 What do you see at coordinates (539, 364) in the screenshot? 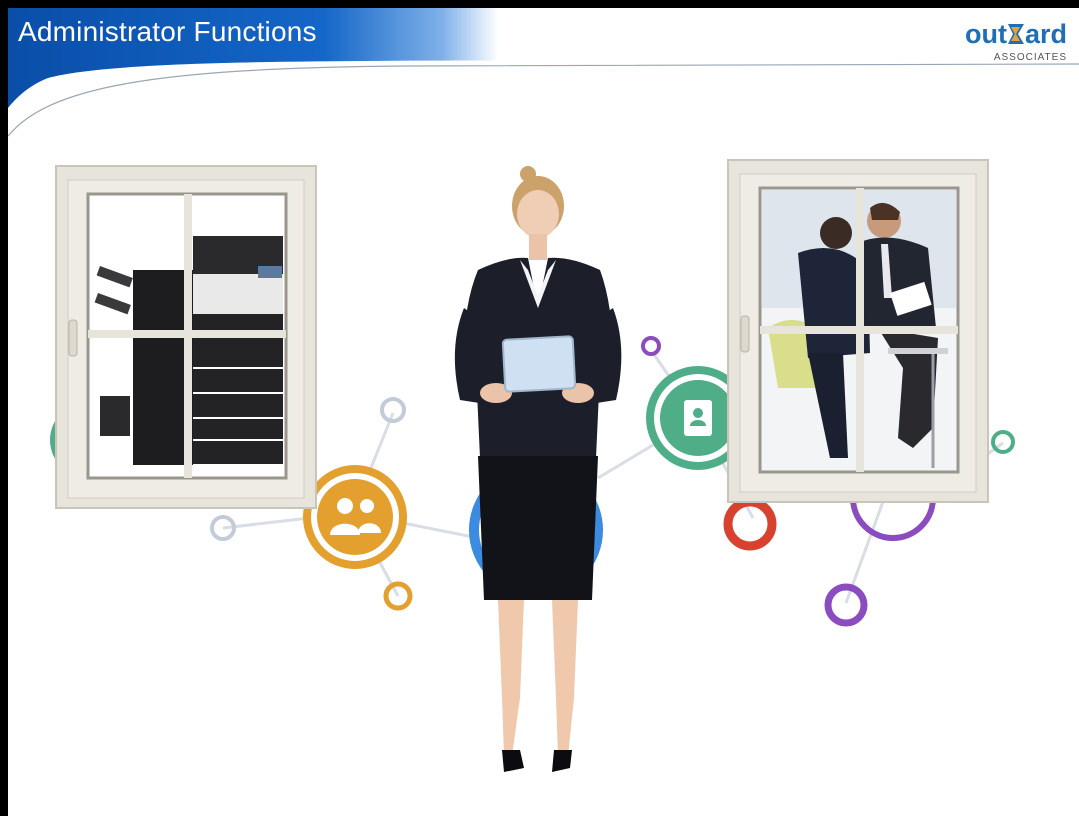
I see `tablet-device` at bounding box center [539, 364].